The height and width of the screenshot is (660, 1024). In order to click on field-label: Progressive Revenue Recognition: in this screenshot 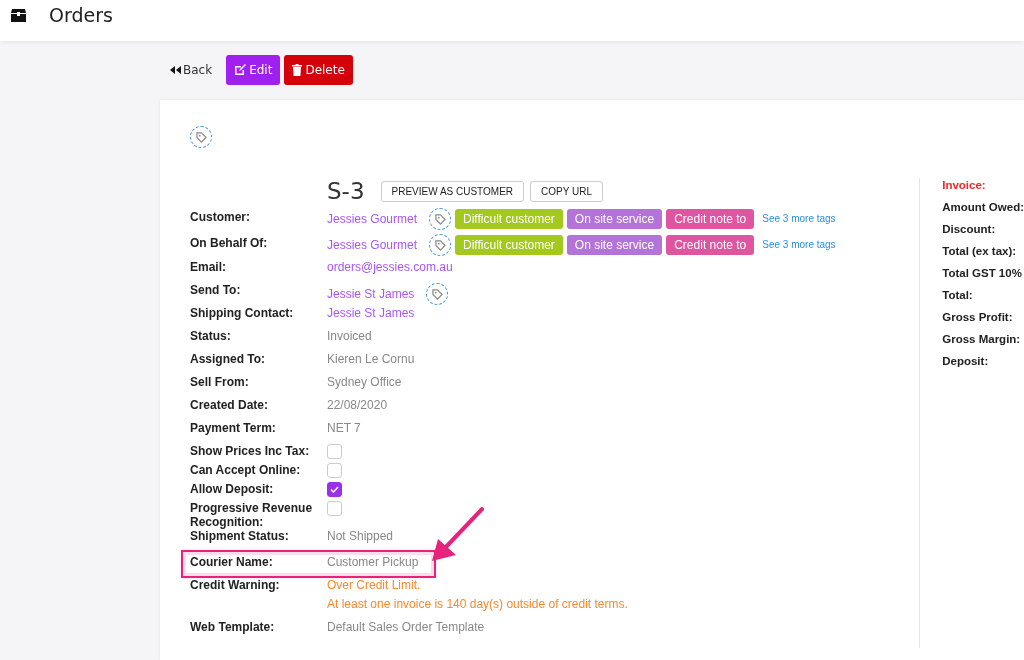, I will do `click(252, 515)`.